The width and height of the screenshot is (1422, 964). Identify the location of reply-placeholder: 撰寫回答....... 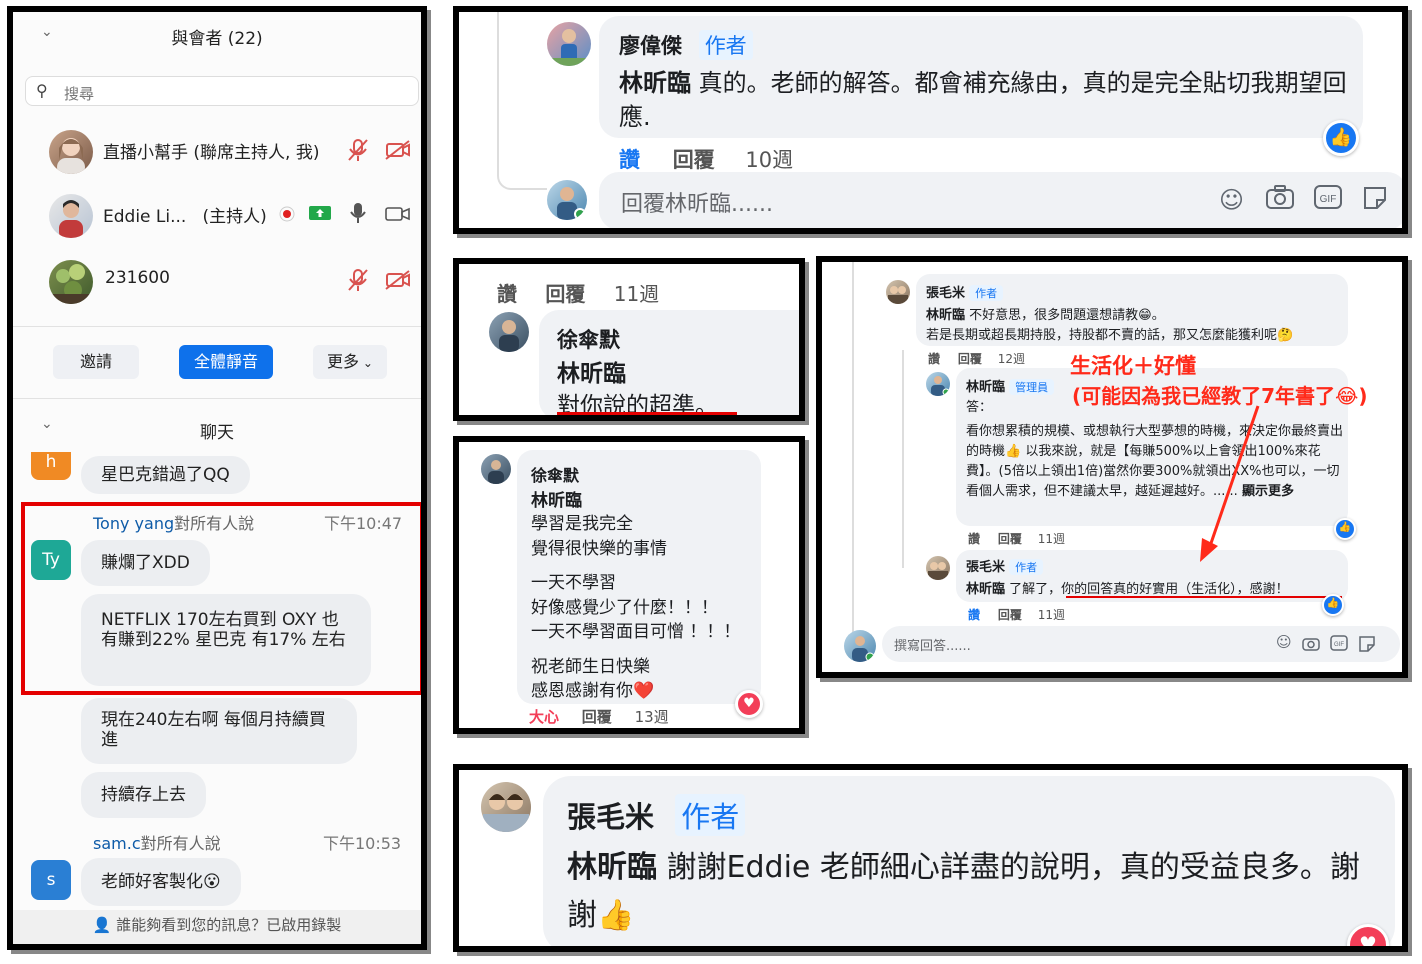
(932, 646).